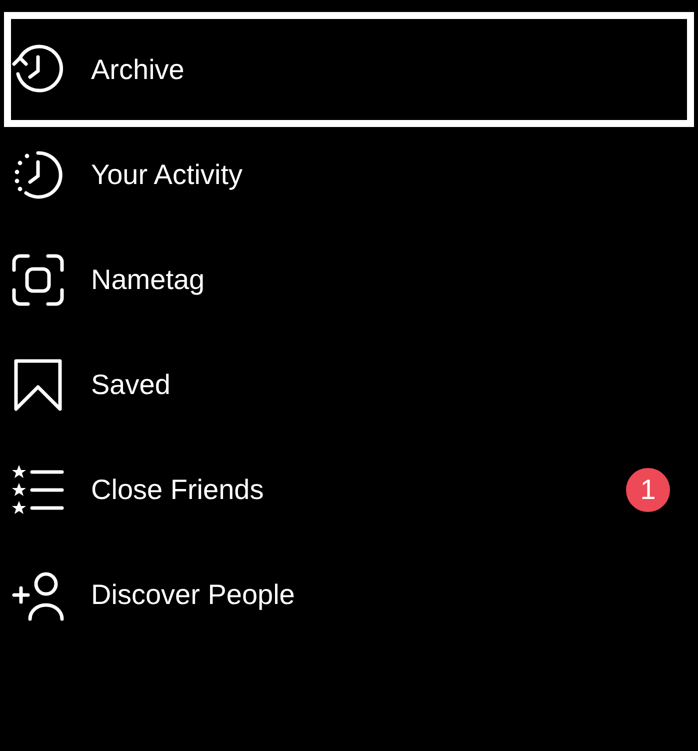  I want to click on menu-label: Saved, so click(131, 384).